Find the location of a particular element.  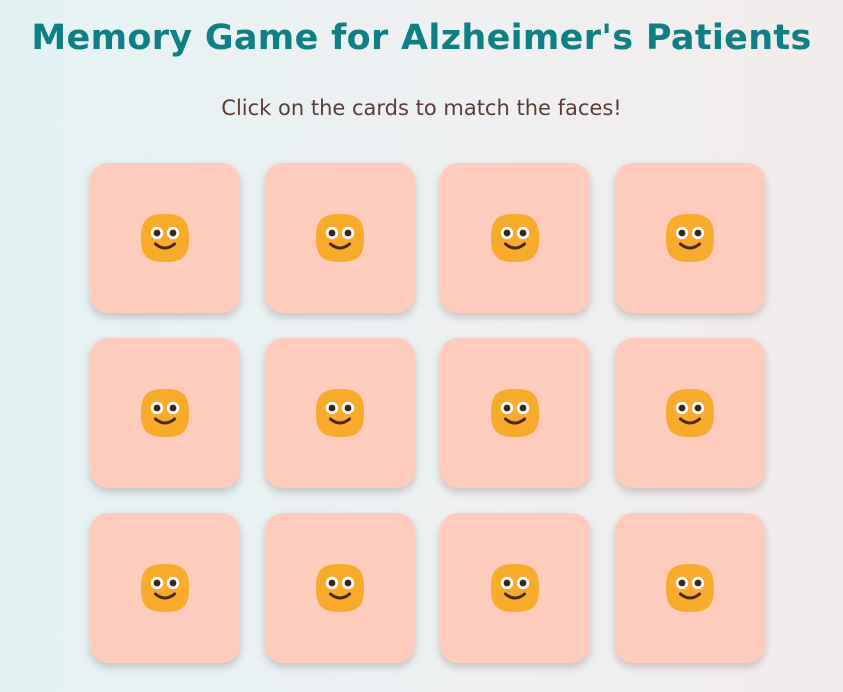

page-title: Memory Game for Alzheimer's Patients is located at coordinates (421, 38).